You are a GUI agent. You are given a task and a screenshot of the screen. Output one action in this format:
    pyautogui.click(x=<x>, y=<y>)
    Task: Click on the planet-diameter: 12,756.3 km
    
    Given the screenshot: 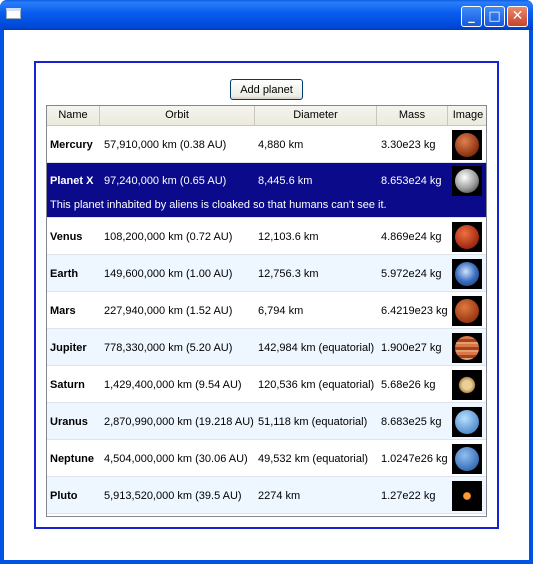 What is the action you would take?
    pyautogui.click(x=288, y=274)
    